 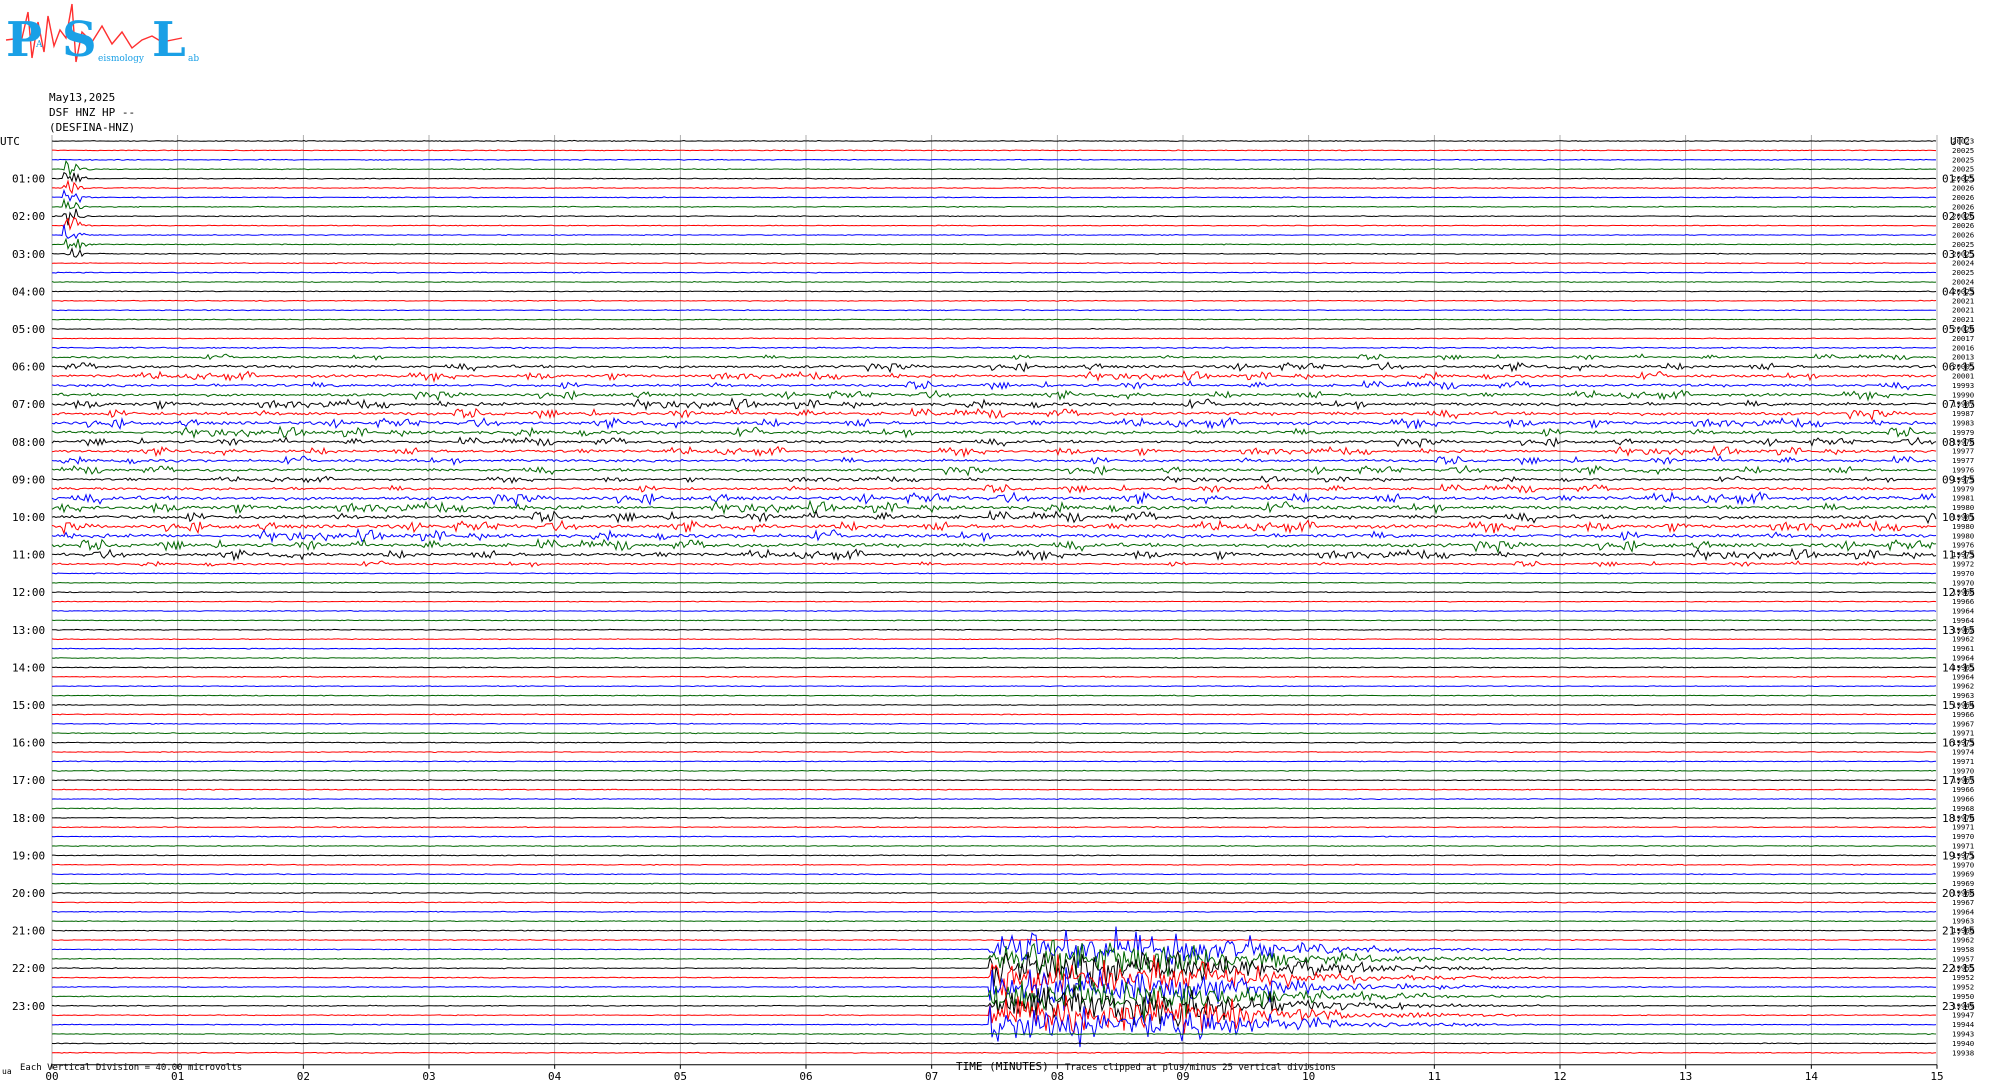 I want to click on trace-offset-label: 19958, so click(x=1963, y=949).